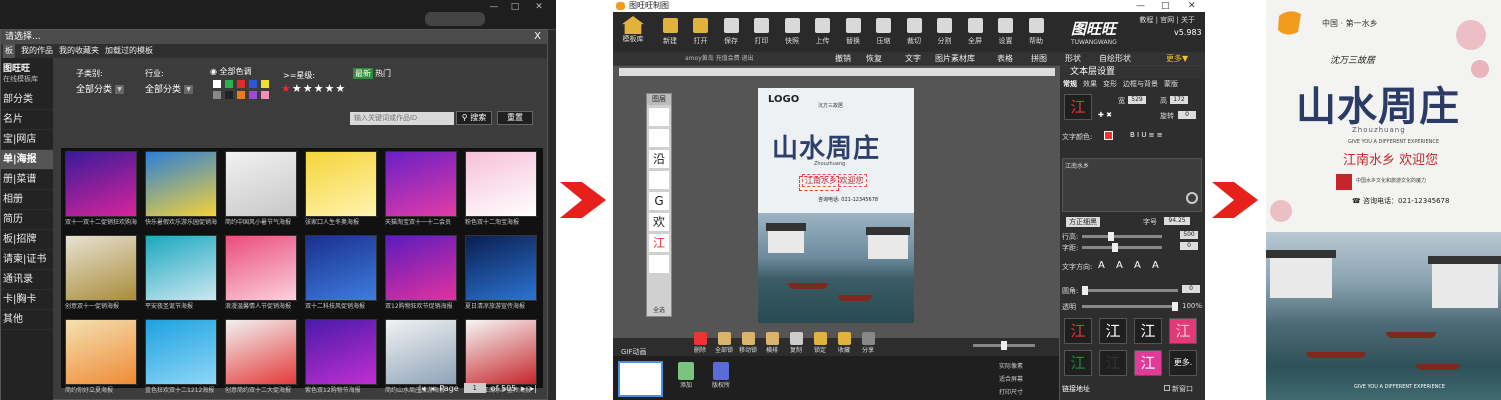 This screenshot has width=1501, height=400. Describe the element at coordinates (1110, 85) in the screenshot. I see `tab-transform: 变形` at that location.